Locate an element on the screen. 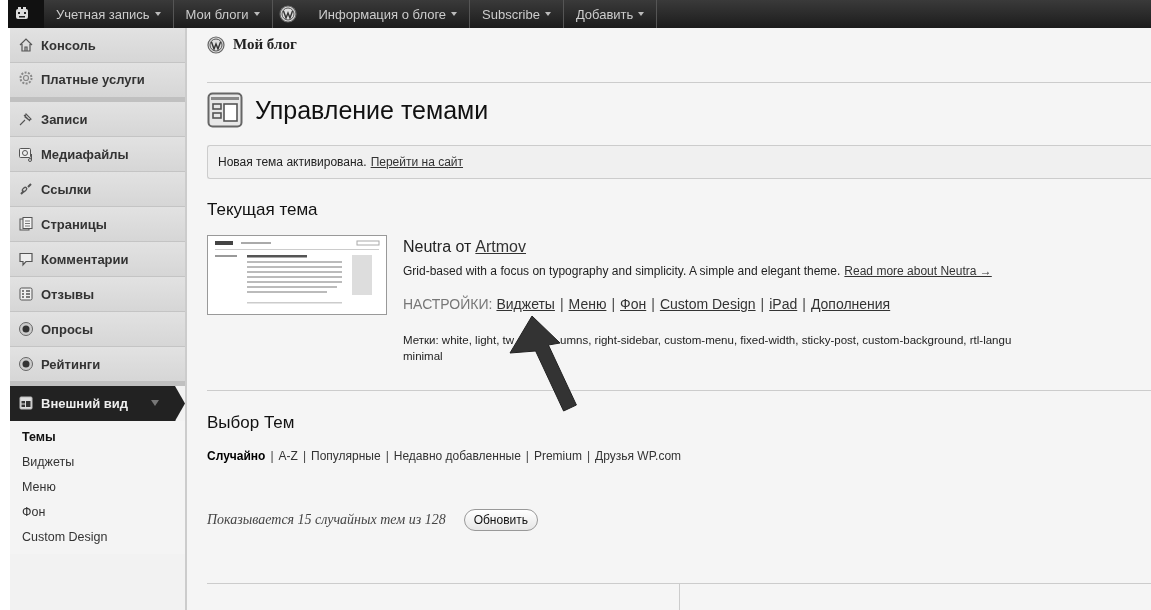  result-count-text: Показывается 15 случайных тем из 128 is located at coordinates (326, 520).